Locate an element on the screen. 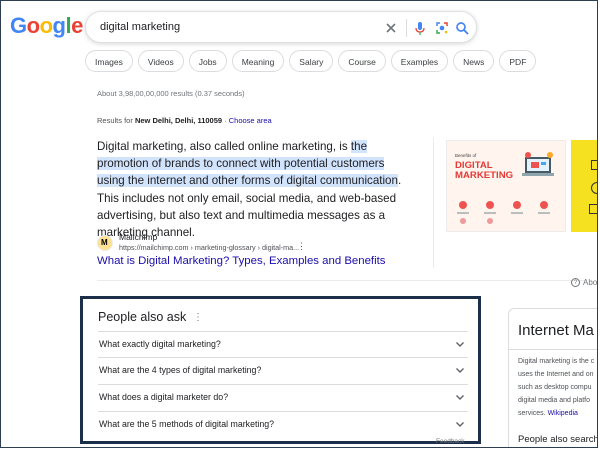 The image size is (600, 450). logo-letter: G is located at coordinates (18, 25).